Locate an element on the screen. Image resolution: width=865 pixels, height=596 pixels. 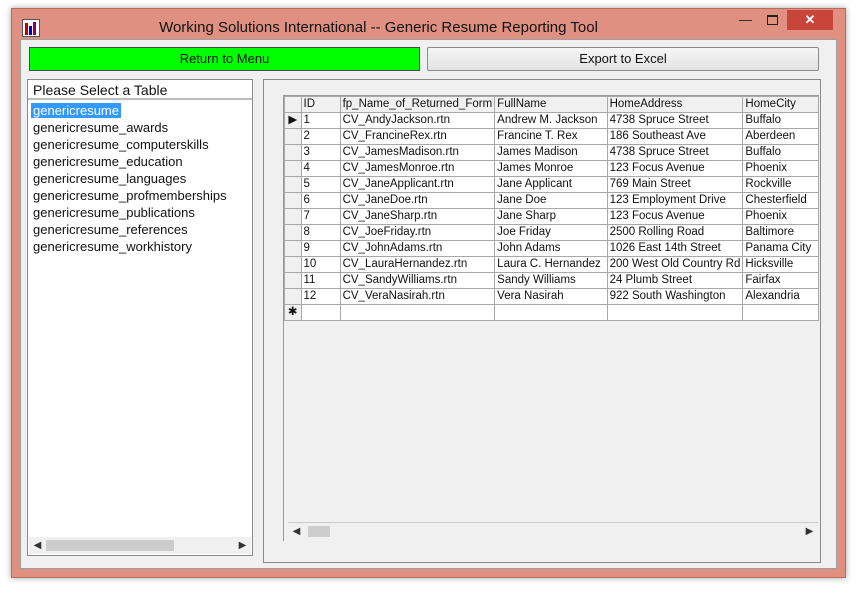
grid-cell: Hicksville is located at coordinates (780, 264).